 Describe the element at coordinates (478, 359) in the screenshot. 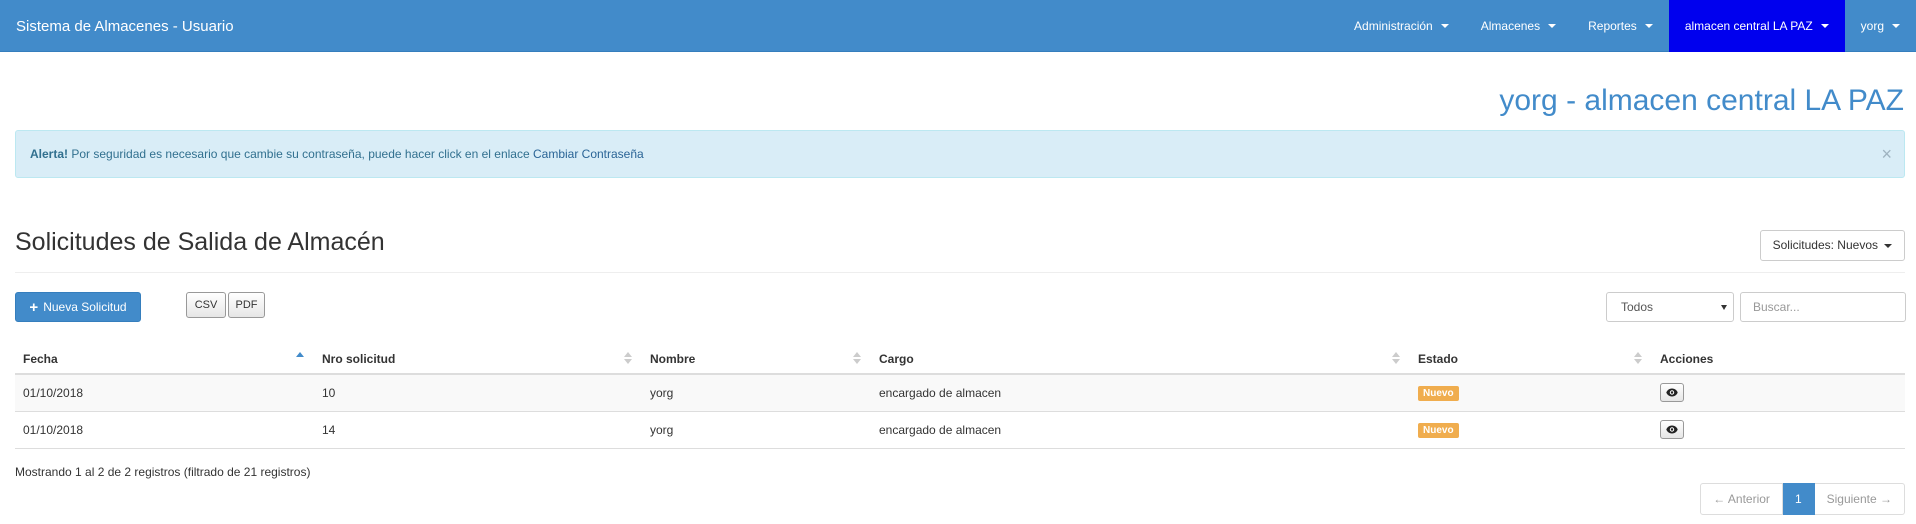

I see `column-header-nro: Nro solicitud` at that location.